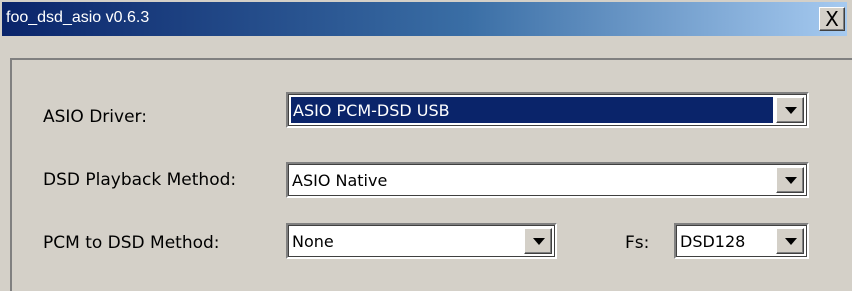  I want to click on pcm-to-dsd-method-dropdown-button, so click(538, 241).